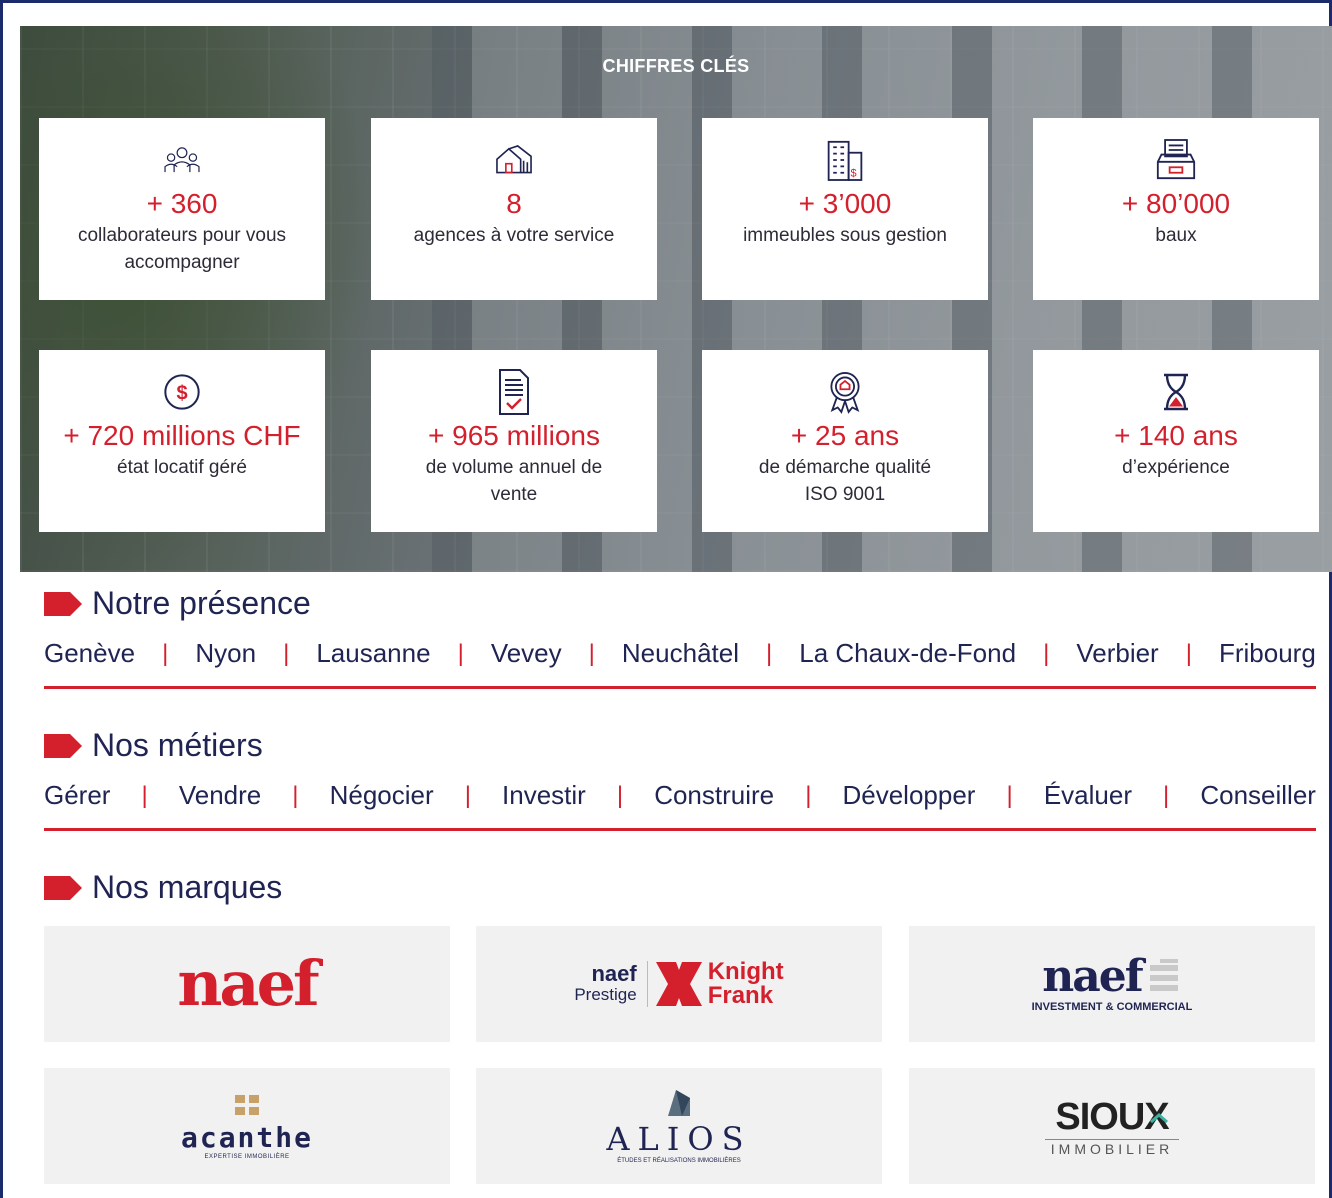  What do you see at coordinates (1176, 160) in the screenshot?
I see `file-tray-icon` at bounding box center [1176, 160].